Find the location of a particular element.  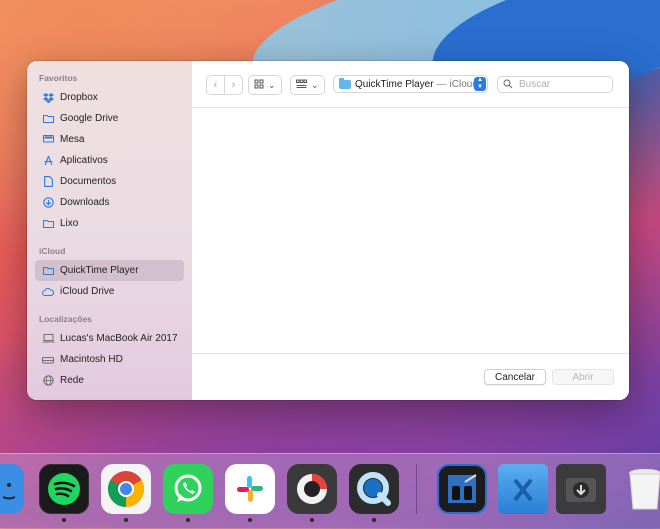

sidebar-item-quicktime-player: QuickTime Player is located at coordinates (109, 270).